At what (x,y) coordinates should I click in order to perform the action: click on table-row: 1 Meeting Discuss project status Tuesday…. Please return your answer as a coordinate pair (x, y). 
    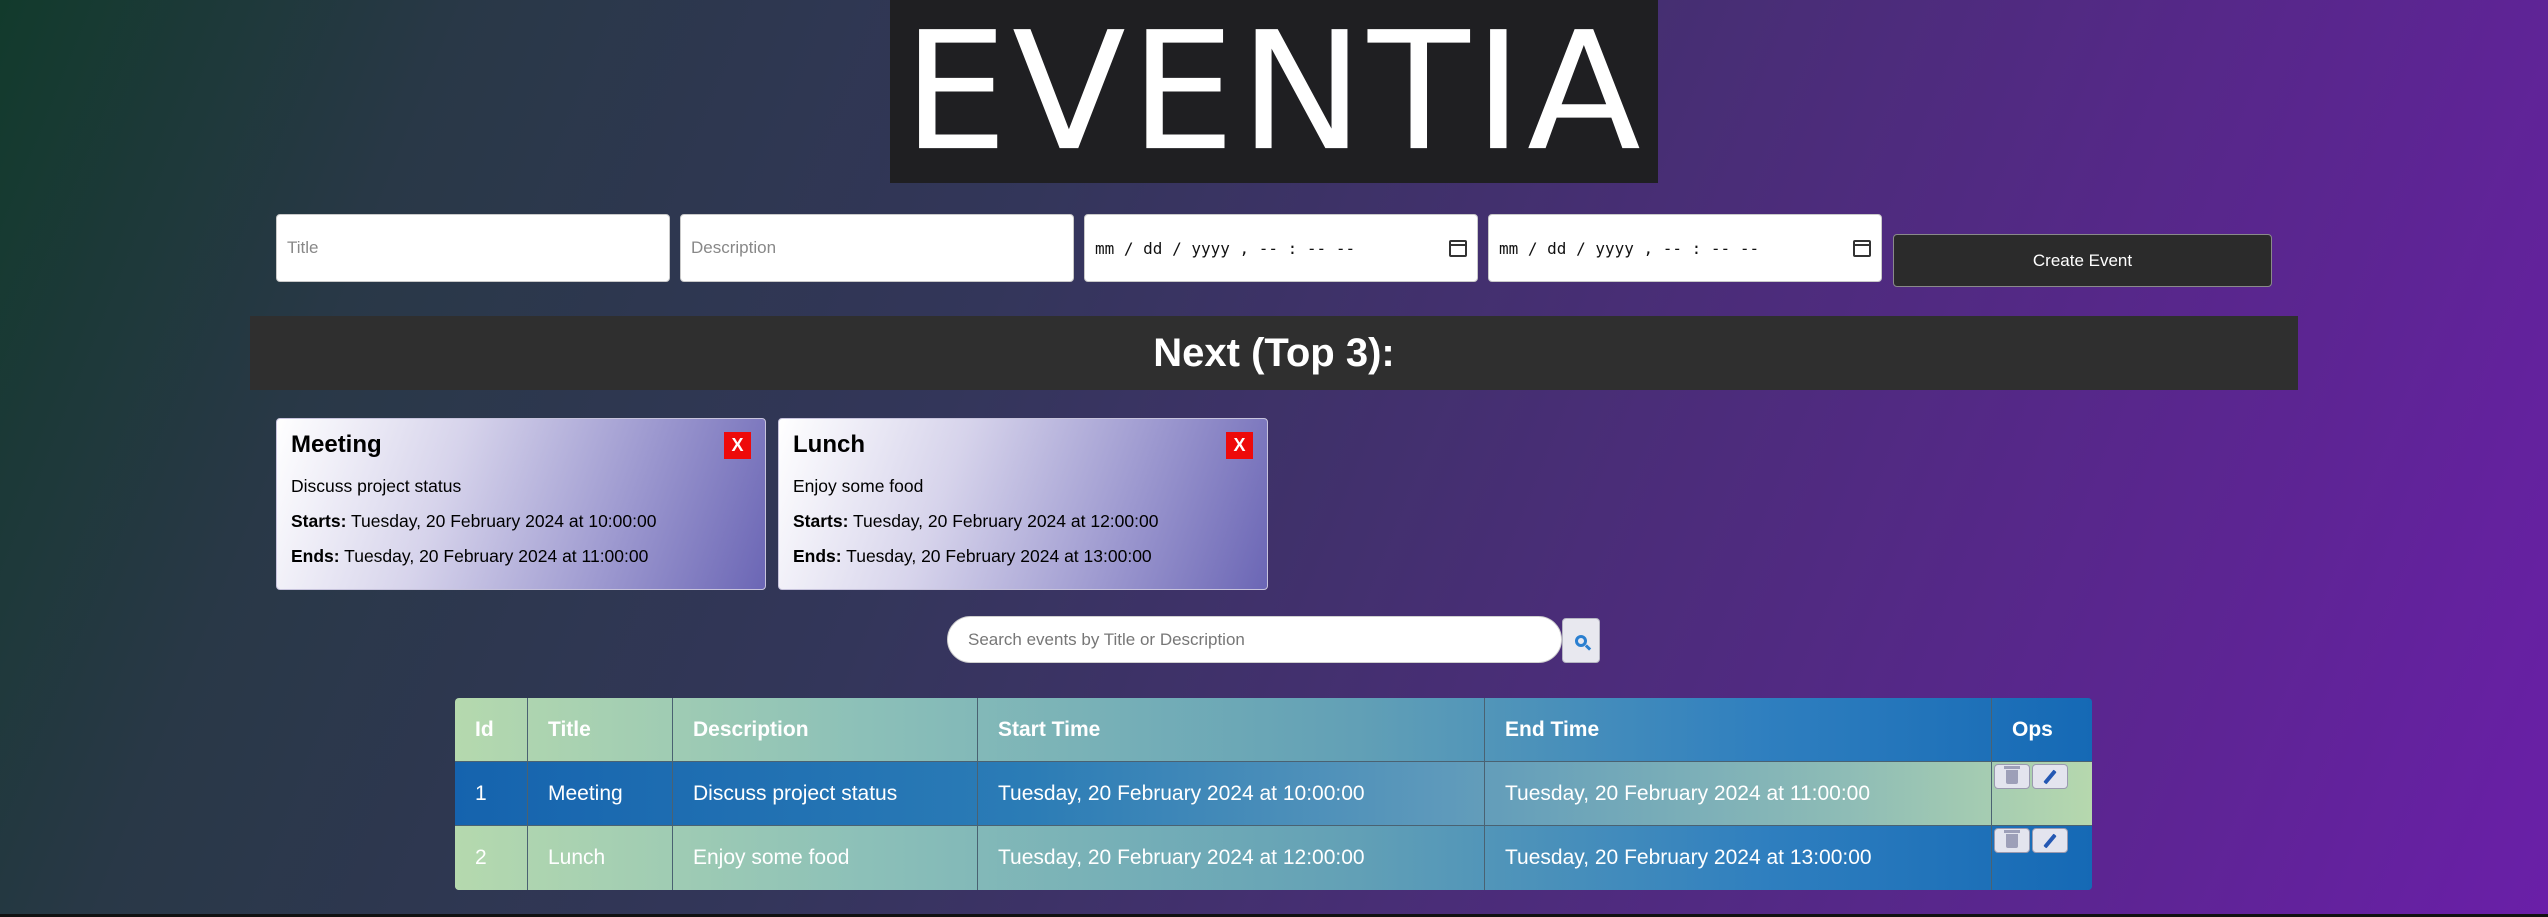
    Looking at the image, I should click on (1273, 794).